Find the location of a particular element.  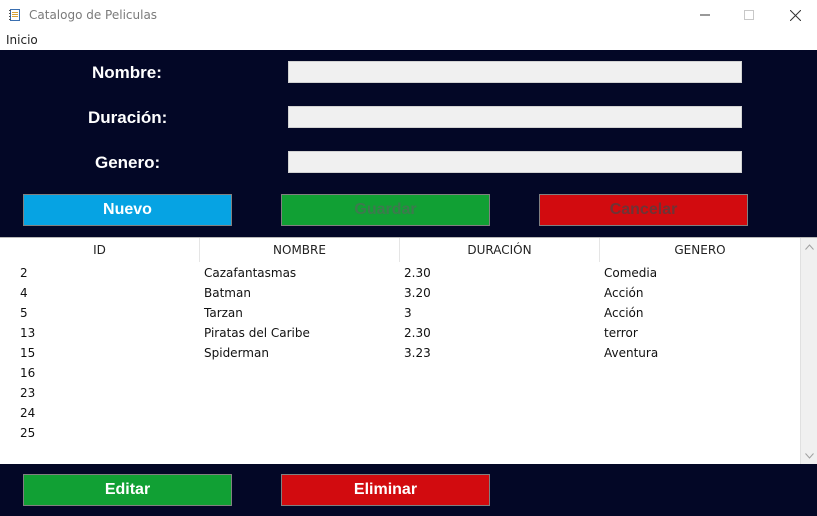

table-row: 15 Spiderman 3.23 Aventura is located at coordinates (400, 353).